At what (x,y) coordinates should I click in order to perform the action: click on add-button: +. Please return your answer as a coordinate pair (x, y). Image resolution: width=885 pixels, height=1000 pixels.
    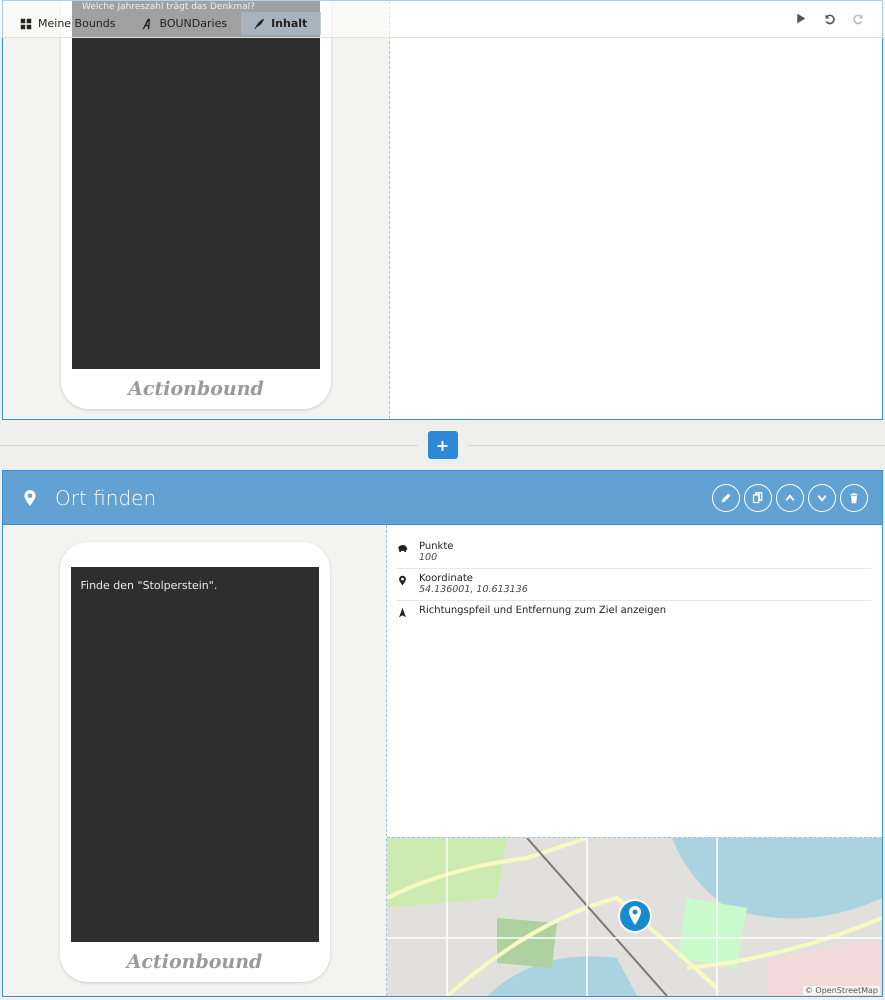
    Looking at the image, I should click on (443, 445).